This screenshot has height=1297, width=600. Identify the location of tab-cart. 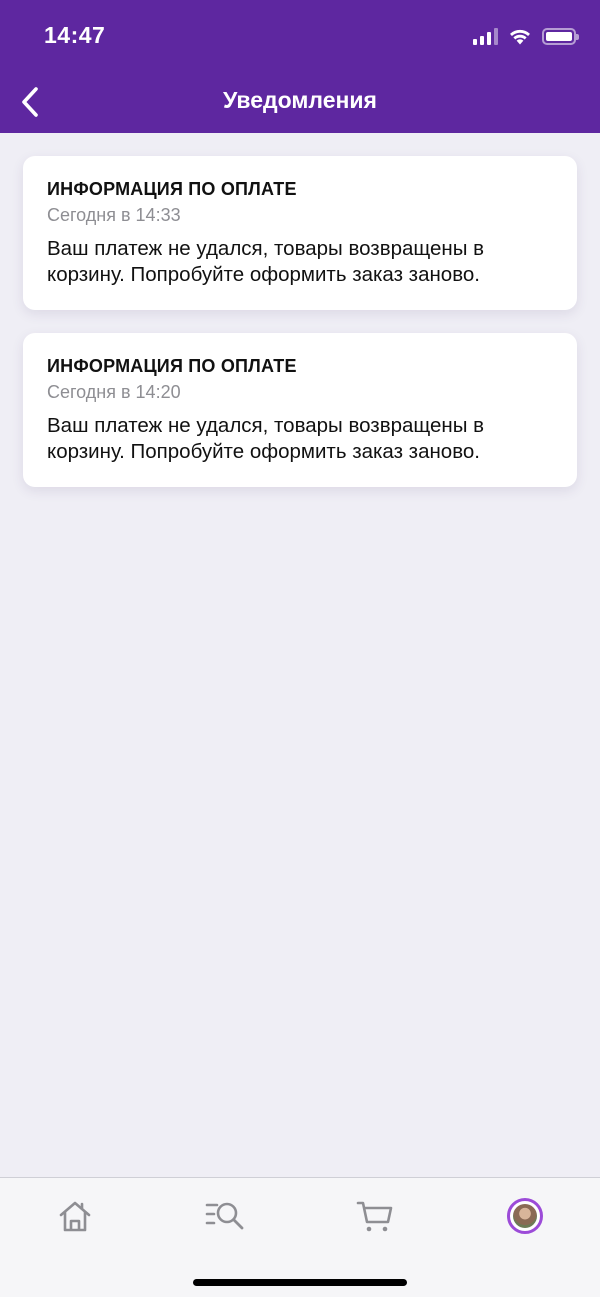
(375, 1216).